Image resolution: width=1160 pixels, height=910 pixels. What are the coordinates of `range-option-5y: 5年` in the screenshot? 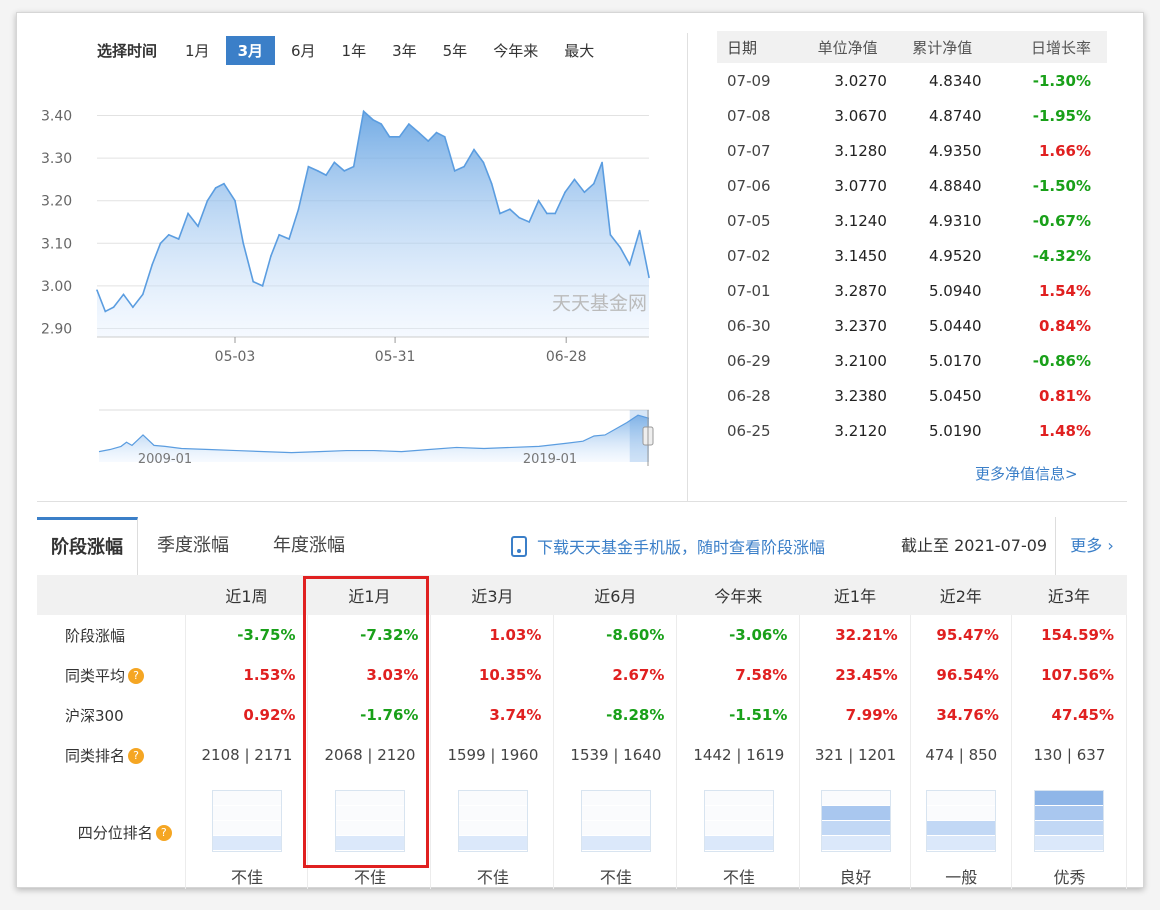 It's located at (455, 50).